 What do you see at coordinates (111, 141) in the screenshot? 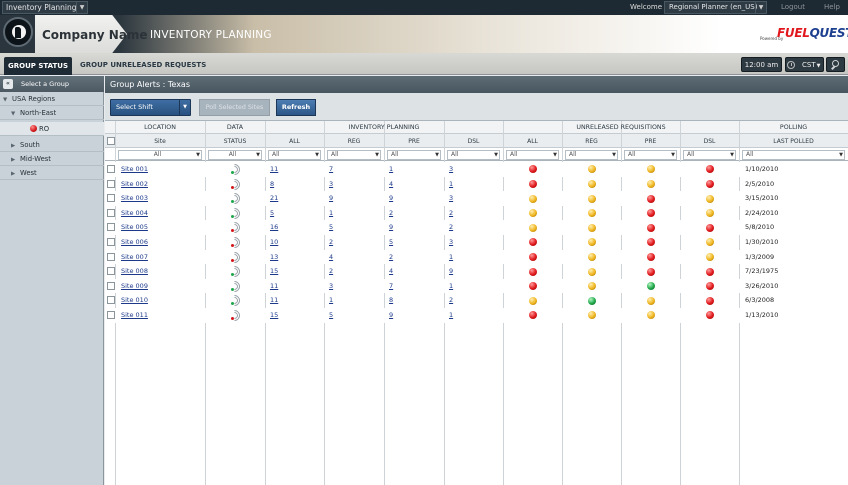
I see `select-all-checkbox` at bounding box center [111, 141].